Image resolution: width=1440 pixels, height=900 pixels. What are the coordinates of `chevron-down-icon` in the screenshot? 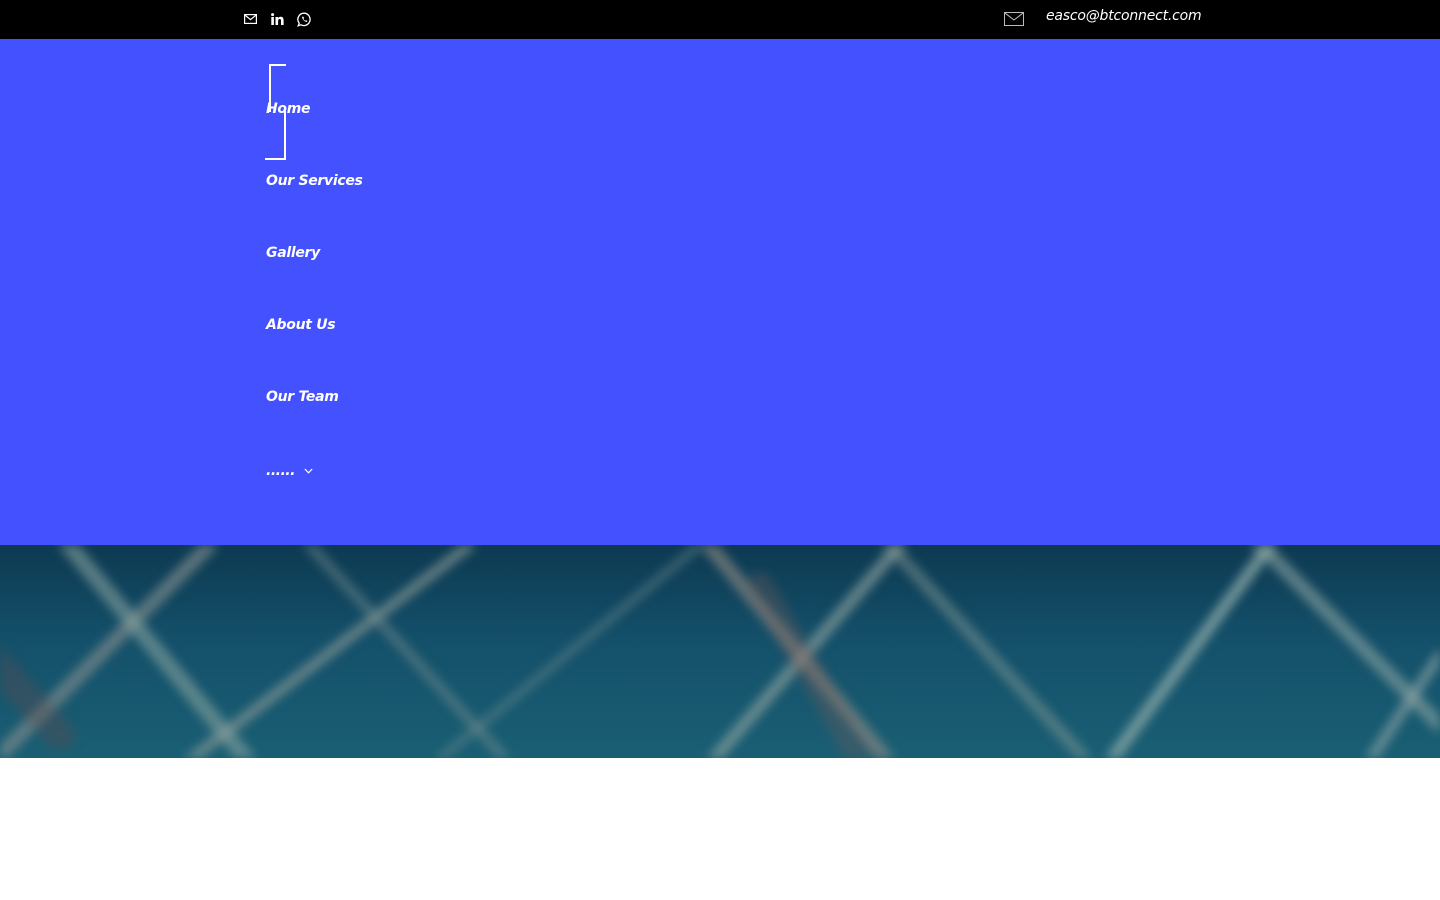 It's located at (308, 471).